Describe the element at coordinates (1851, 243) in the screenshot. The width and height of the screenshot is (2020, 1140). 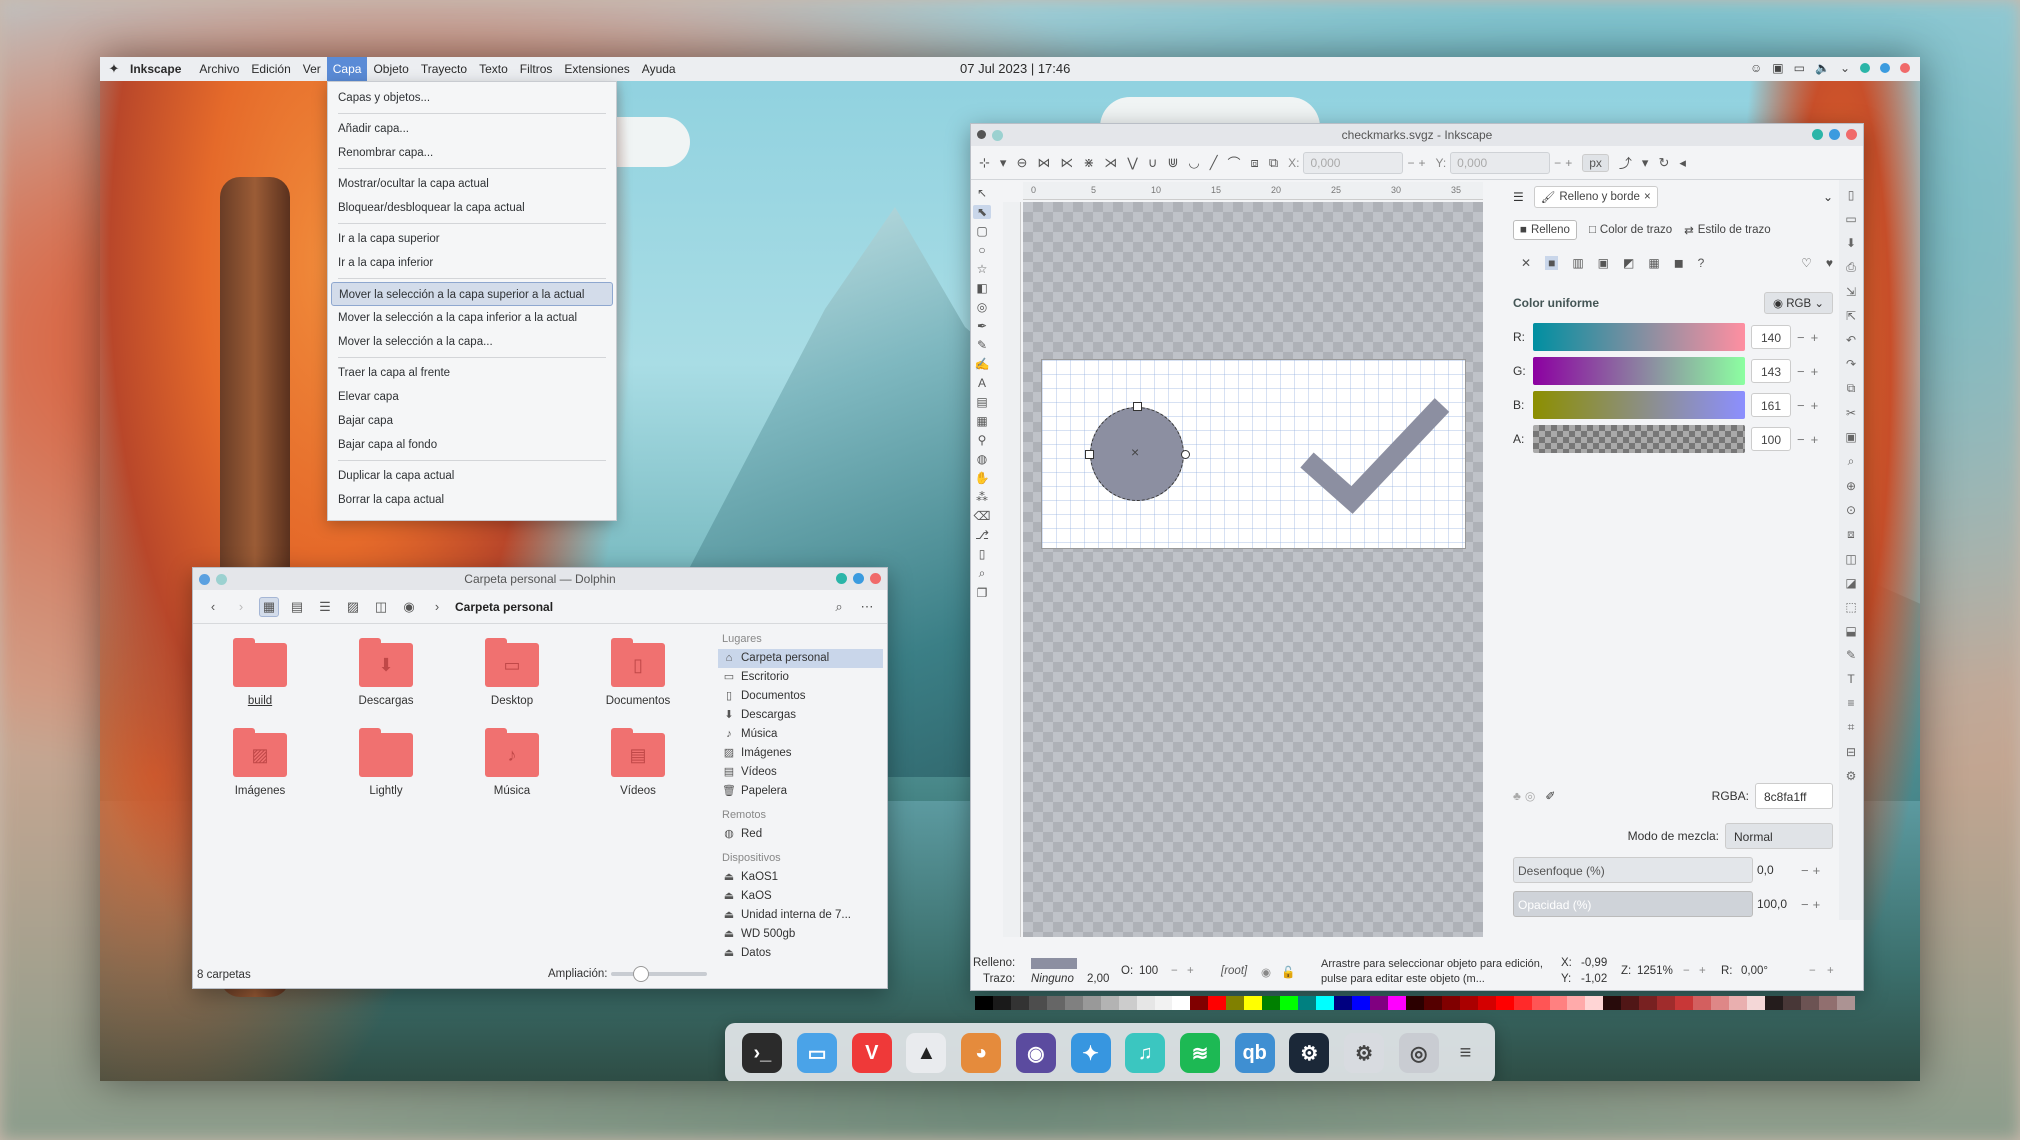
I see `save-icon: ⬇` at that location.